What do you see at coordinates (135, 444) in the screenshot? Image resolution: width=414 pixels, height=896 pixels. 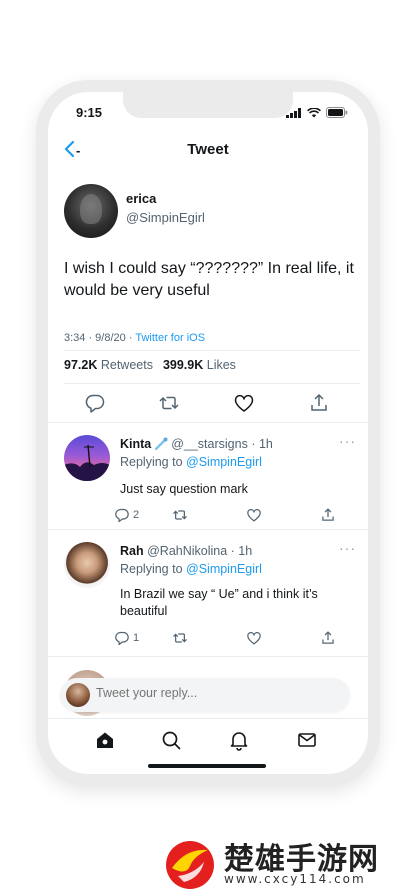 I see `reply-name: Kinta` at bounding box center [135, 444].